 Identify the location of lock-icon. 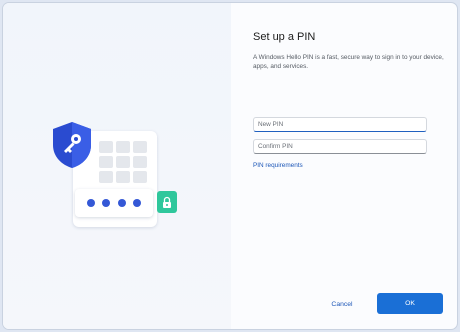
(167, 202).